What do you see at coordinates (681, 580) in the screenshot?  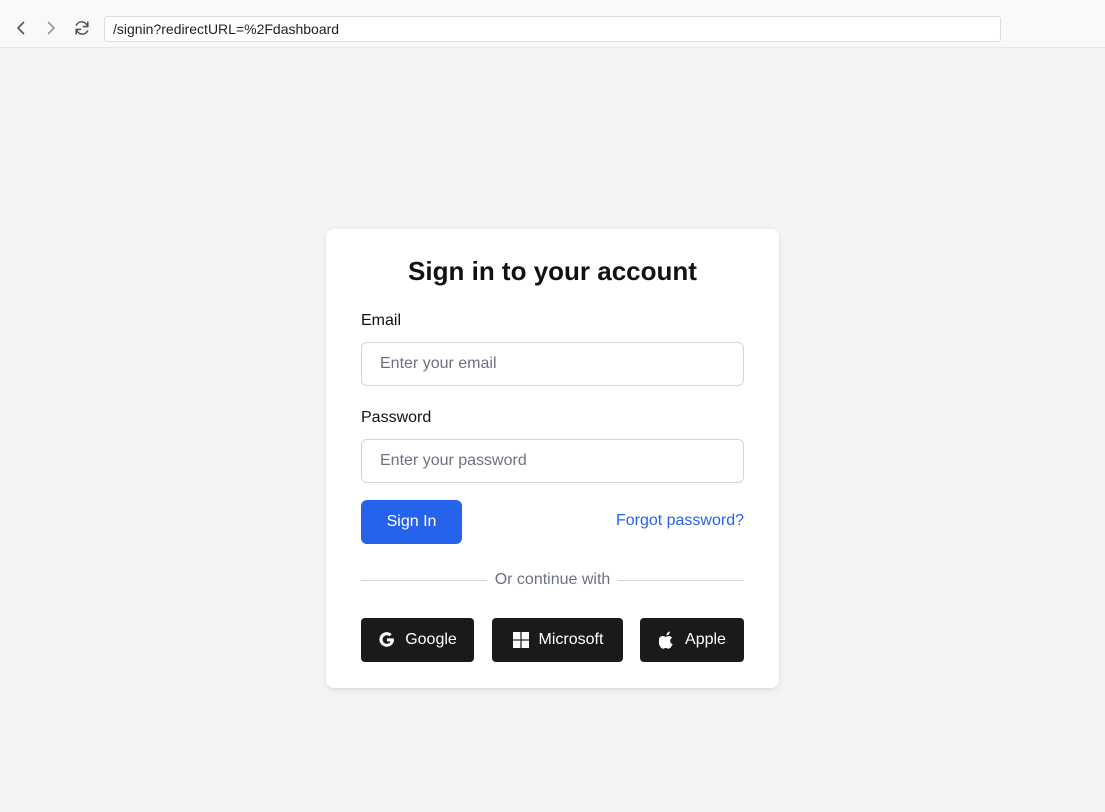 I see `divider-line-right` at bounding box center [681, 580].